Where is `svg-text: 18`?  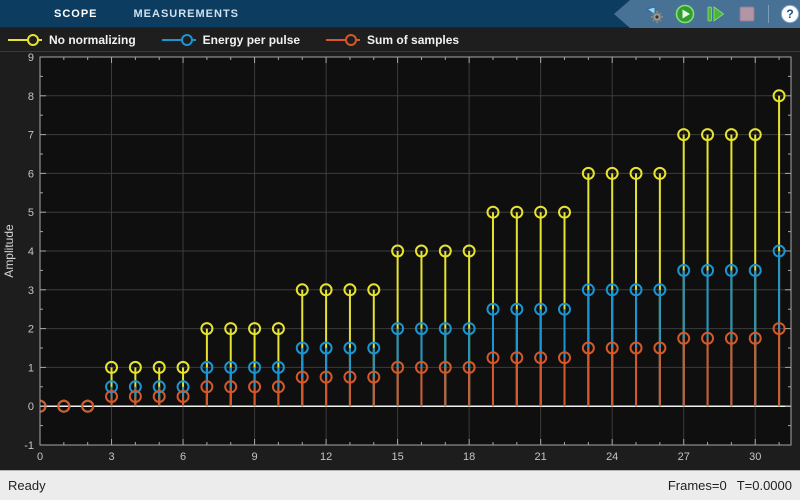
svg-text: 18 is located at coordinates (469, 457).